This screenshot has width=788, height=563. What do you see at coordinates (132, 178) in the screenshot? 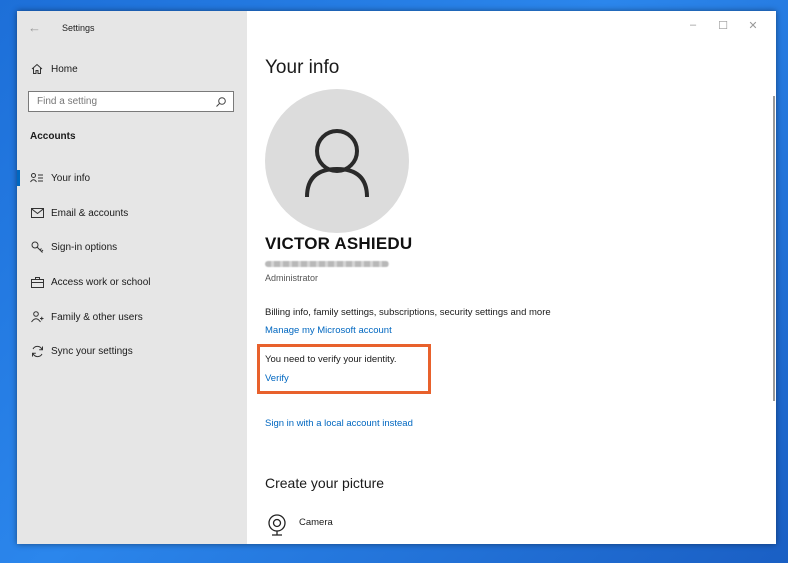
I see `sidebar-item-your-info: Your info` at bounding box center [132, 178].